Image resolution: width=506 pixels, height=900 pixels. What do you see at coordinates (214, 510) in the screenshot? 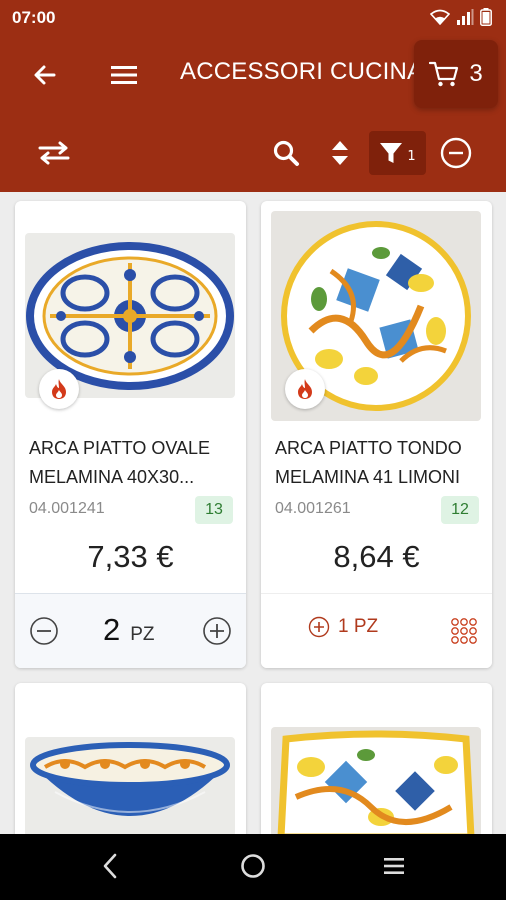
I see `stock-badge: 13` at bounding box center [214, 510].